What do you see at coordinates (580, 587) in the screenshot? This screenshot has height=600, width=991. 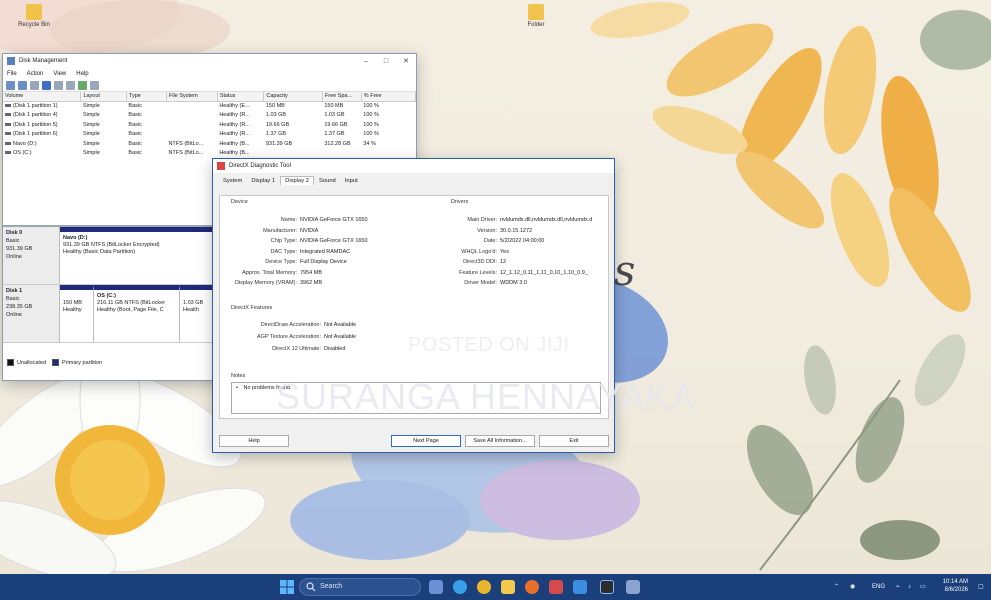 I see `media-icon` at bounding box center [580, 587].